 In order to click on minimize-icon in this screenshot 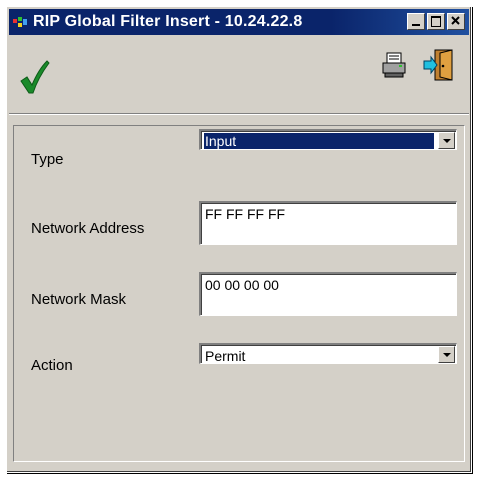, I will do `click(416, 25)`.